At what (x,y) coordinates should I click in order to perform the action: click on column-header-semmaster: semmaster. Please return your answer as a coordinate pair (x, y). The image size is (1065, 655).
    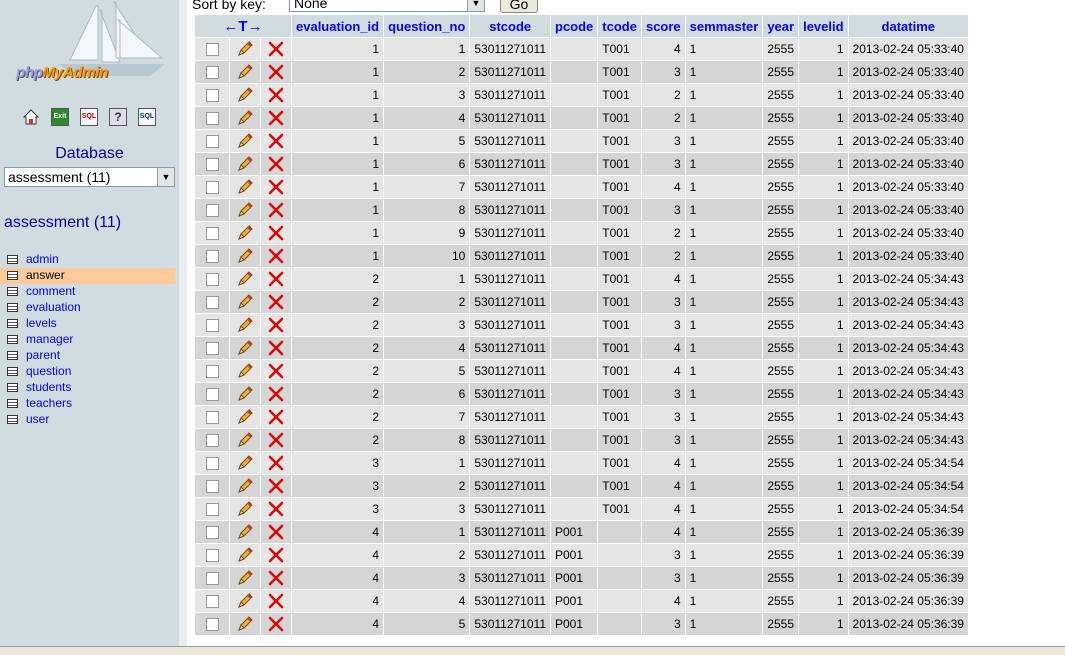
    Looking at the image, I should click on (724, 26).